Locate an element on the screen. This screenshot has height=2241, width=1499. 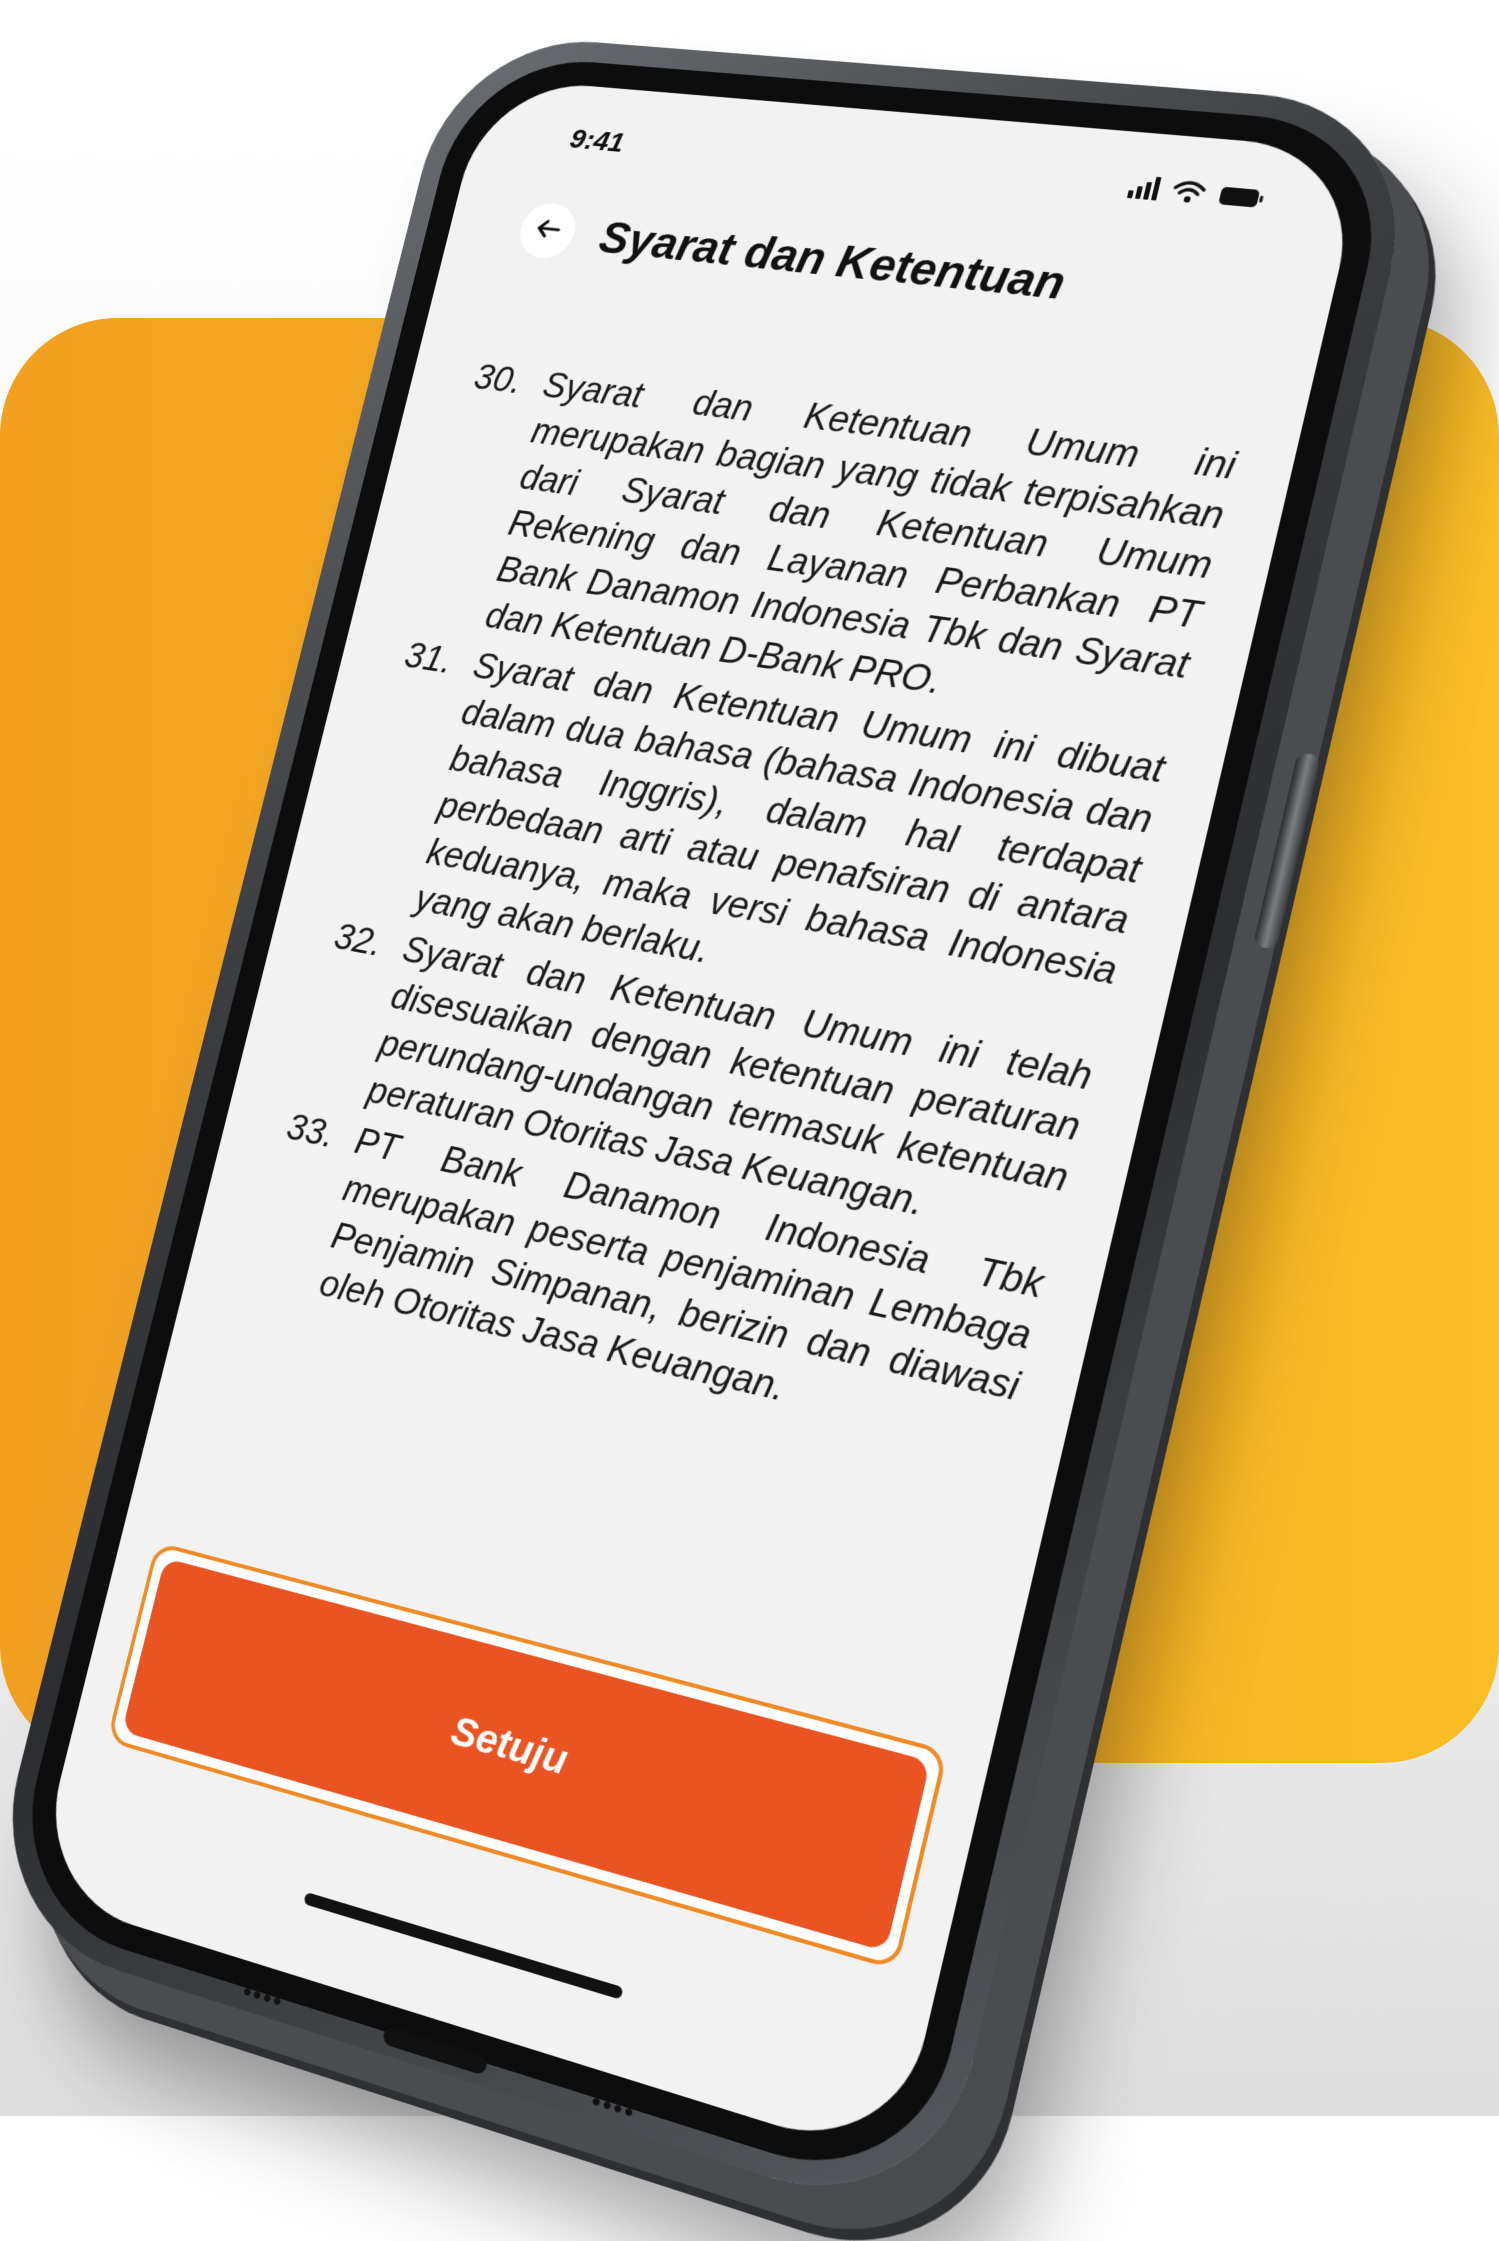
status-icons is located at coordinates (1196, 193).